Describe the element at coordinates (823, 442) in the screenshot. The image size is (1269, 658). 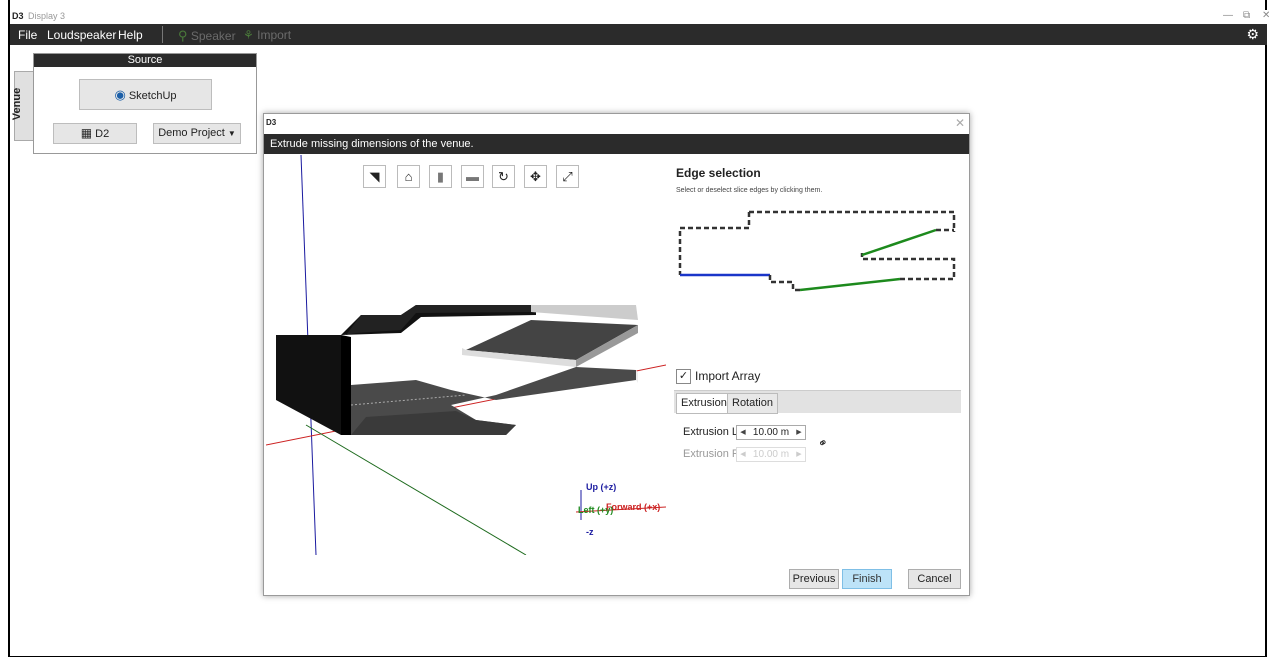
I see `link-icon: ⚭` at that location.